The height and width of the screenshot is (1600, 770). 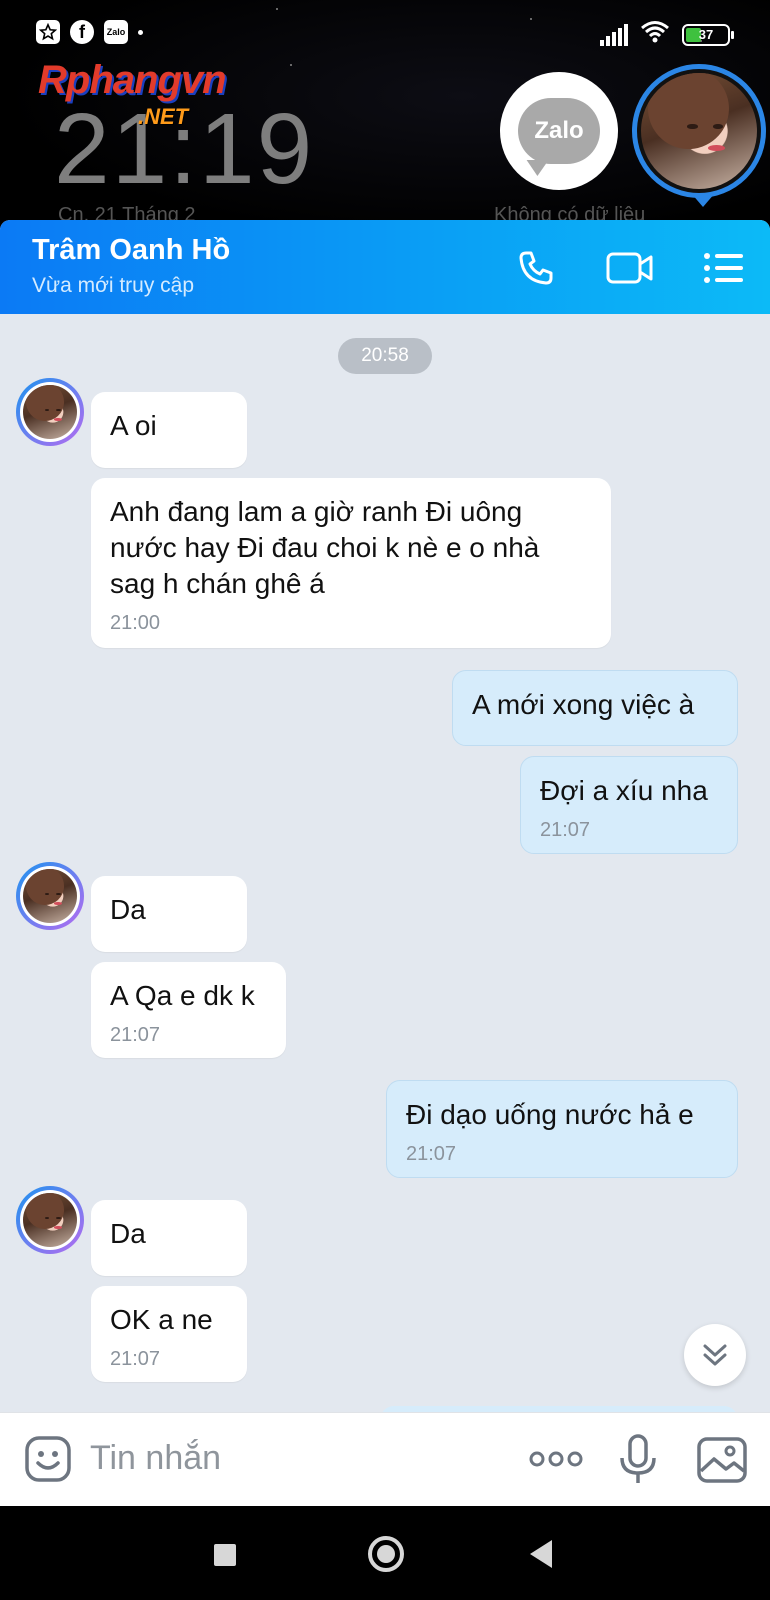 I want to click on message-text: A Qa e dk k, so click(x=182, y=995).